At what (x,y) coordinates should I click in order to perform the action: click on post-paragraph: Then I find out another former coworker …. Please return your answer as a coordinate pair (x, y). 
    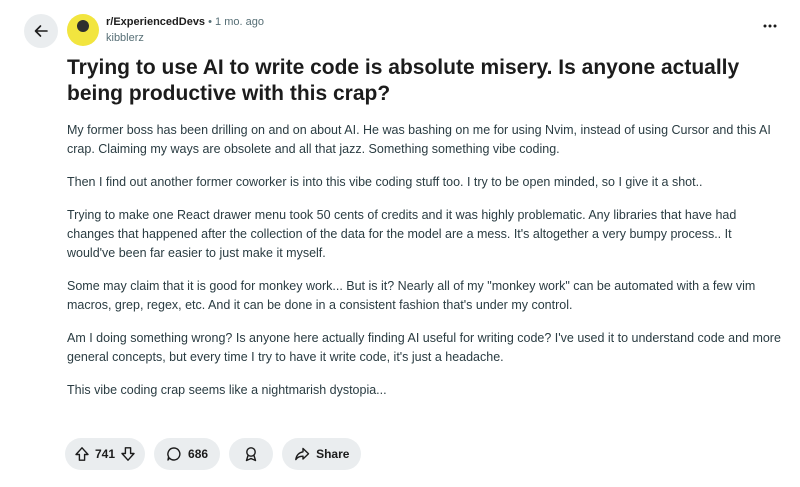
    Looking at the image, I should click on (385, 182).